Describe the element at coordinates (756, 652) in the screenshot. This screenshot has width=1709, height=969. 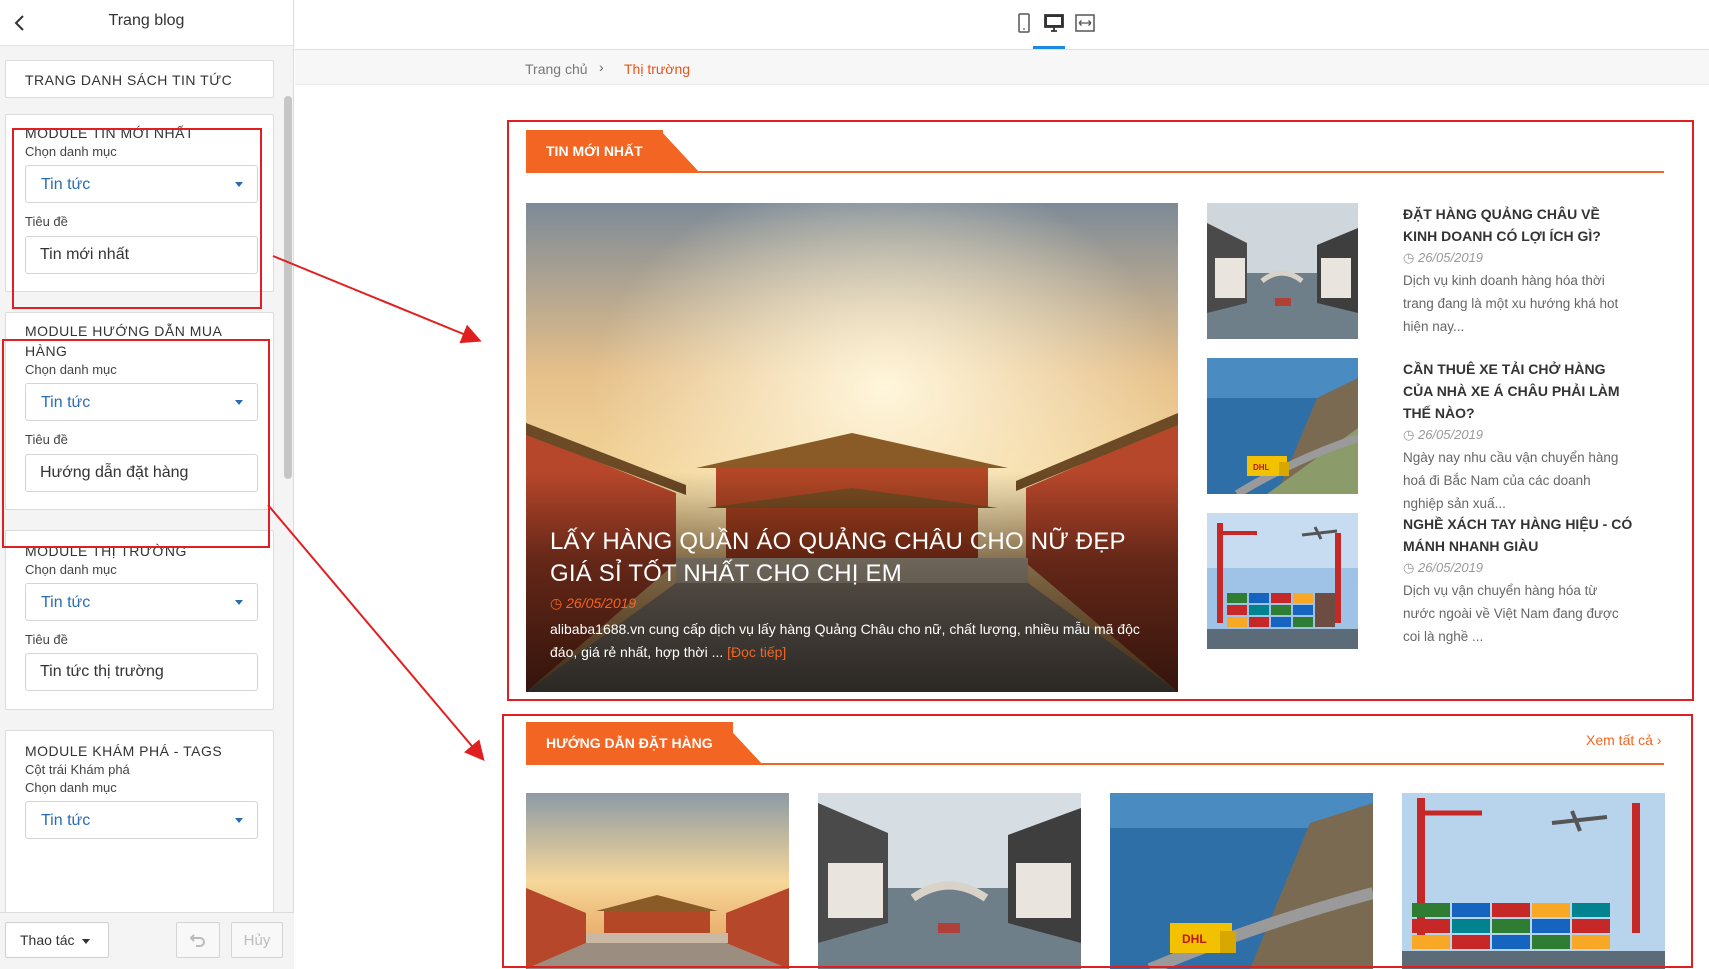
I see `read-more-link: [Đọc tiếp]` at that location.